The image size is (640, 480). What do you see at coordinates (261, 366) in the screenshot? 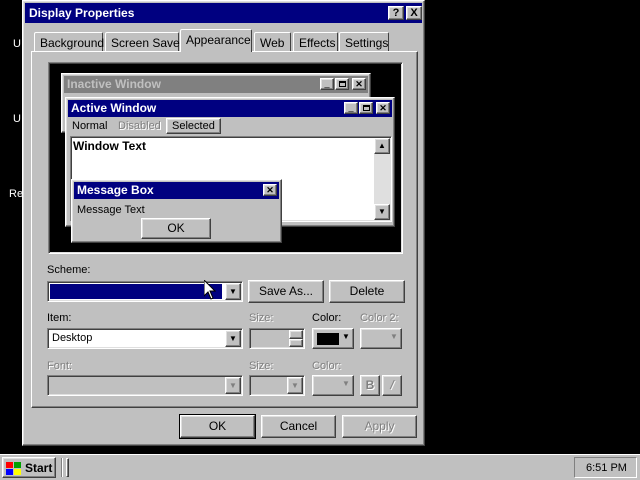
I see `font-size-label: Size:` at bounding box center [261, 366].